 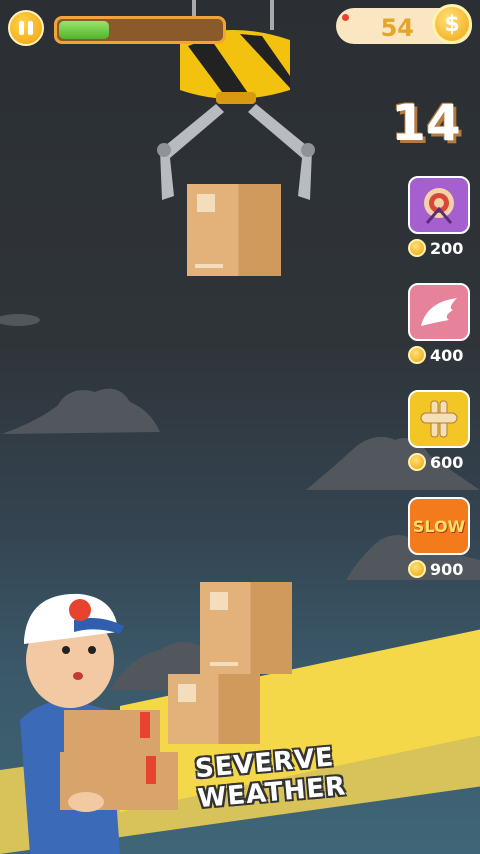 What do you see at coordinates (140, 30) in the screenshot?
I see `level-progress-bar` at bounding box center [140, 30].